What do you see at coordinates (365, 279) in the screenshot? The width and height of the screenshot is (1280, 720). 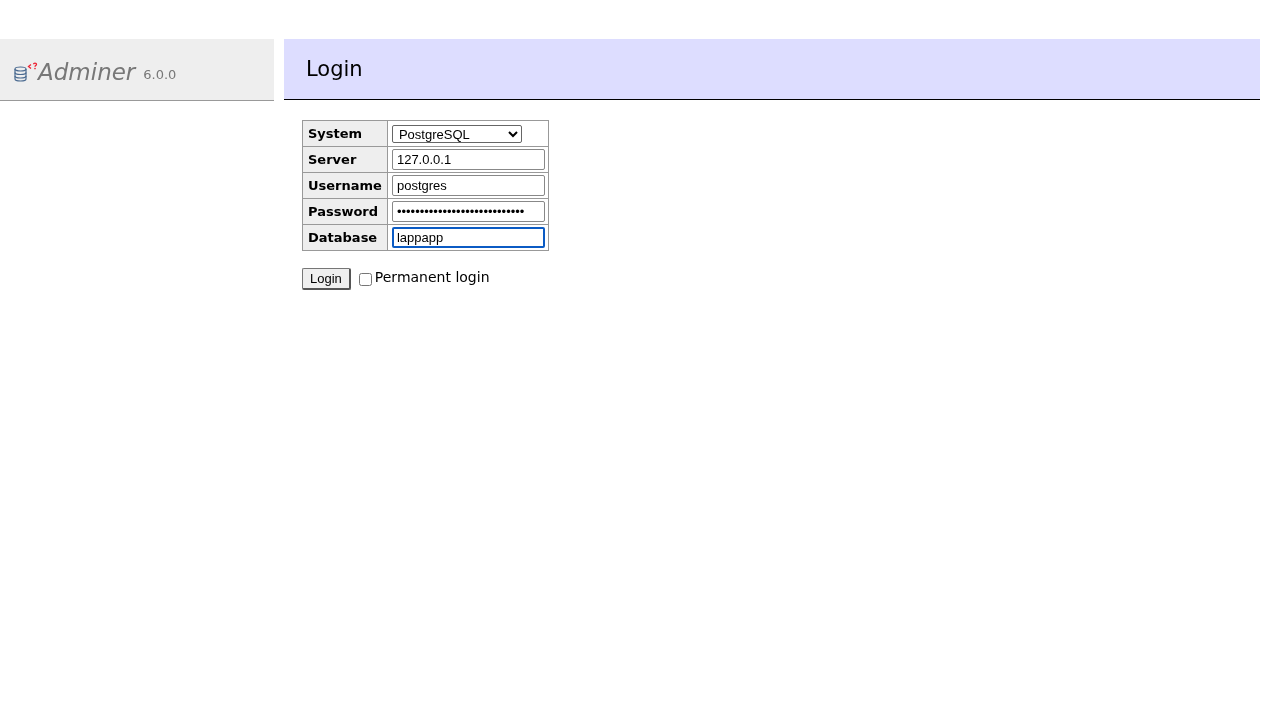 I see `checkbox` at bounding box center [365, 279].